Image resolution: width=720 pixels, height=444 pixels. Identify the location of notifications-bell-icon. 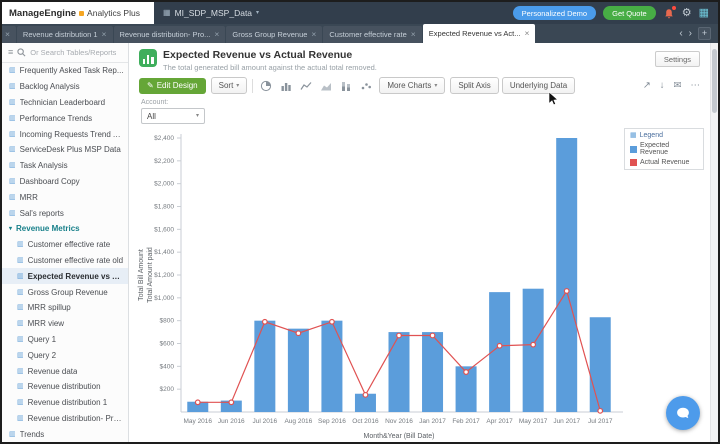
(669, 12).